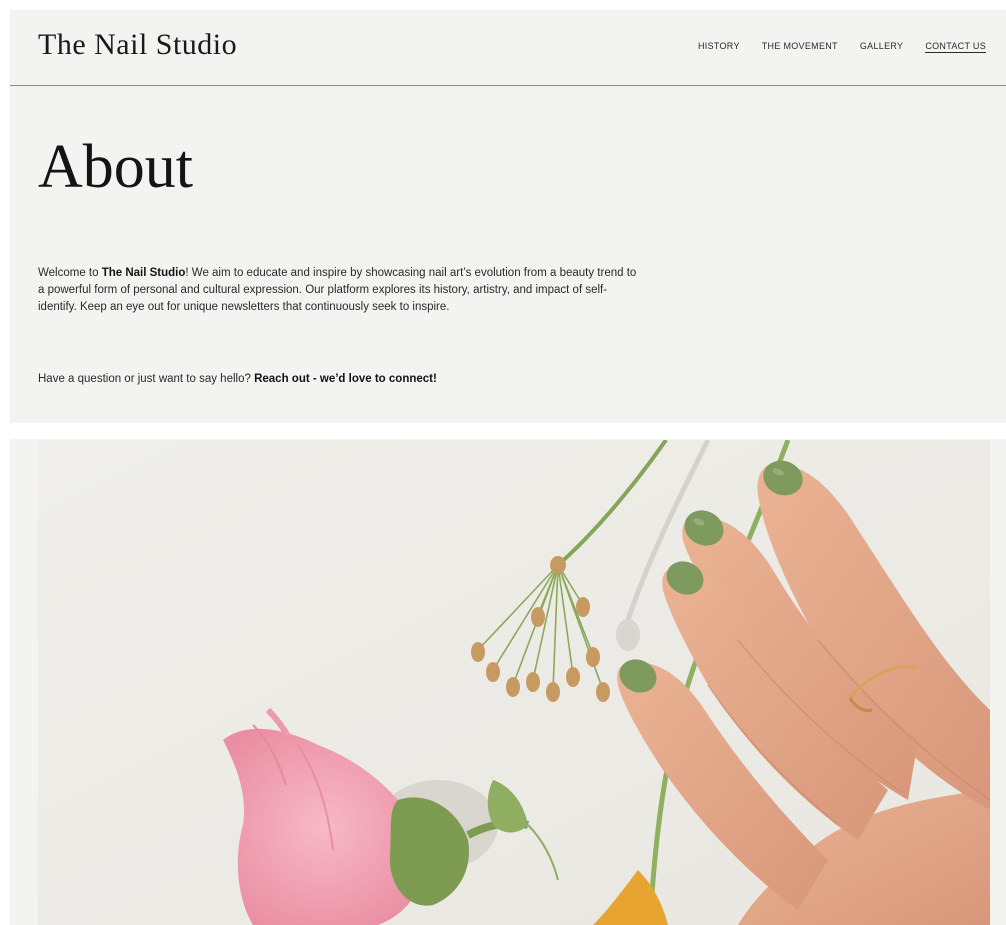  Describe the element at coordinates (881, 47) in the screenshot. I see `nav-gallery: GALLERY` at that location.